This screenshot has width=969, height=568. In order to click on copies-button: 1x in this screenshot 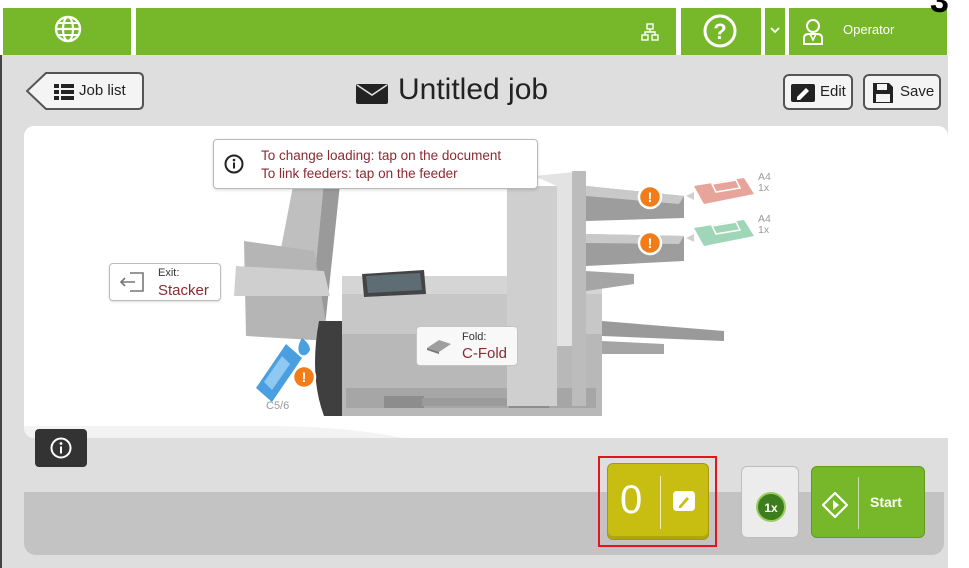, I will do `click(770, 502)`.